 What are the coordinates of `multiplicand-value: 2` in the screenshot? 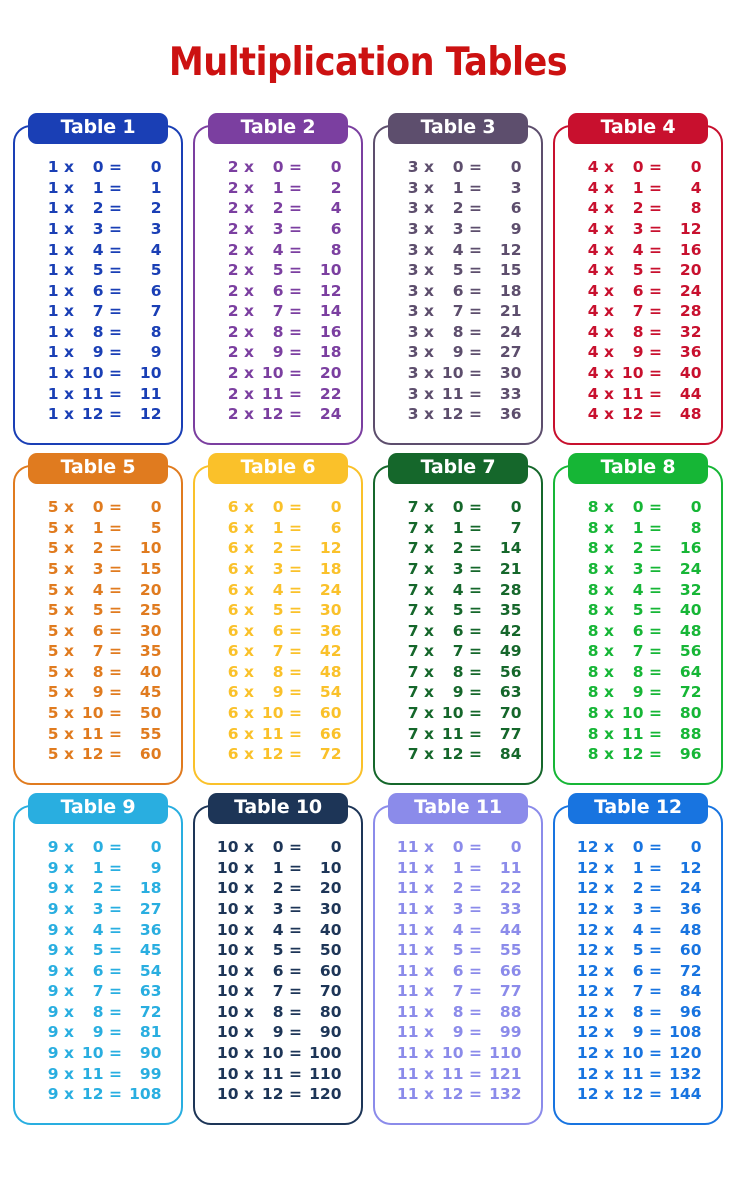 It's located at (233, 228).